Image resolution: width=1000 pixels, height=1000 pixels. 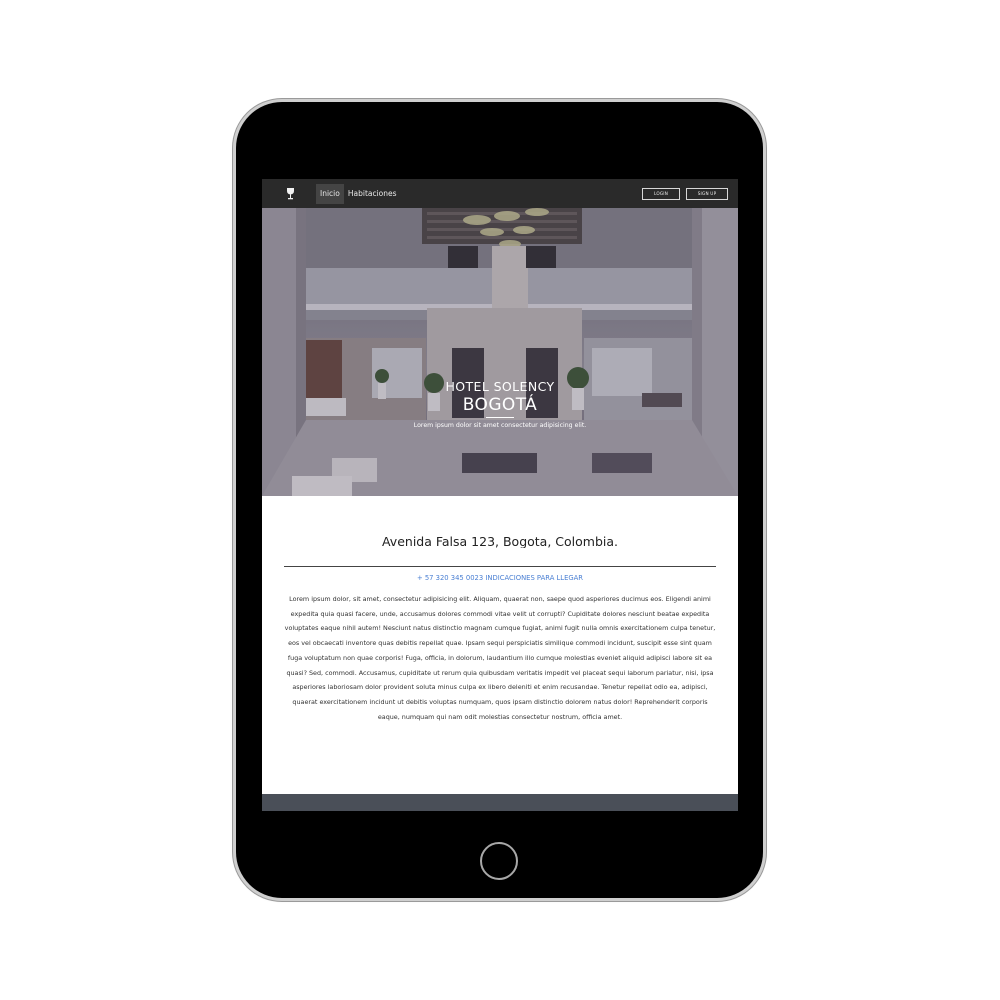 I want to click on wine-glass-icon, so click(x=290, y=194).